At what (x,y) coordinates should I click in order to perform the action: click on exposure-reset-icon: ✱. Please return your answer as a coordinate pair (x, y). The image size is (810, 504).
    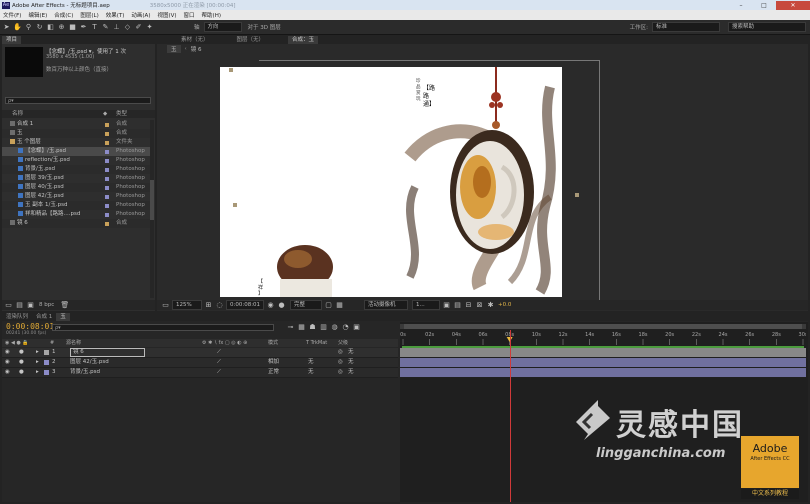
    Looking at the image, I should click on (490, 305).